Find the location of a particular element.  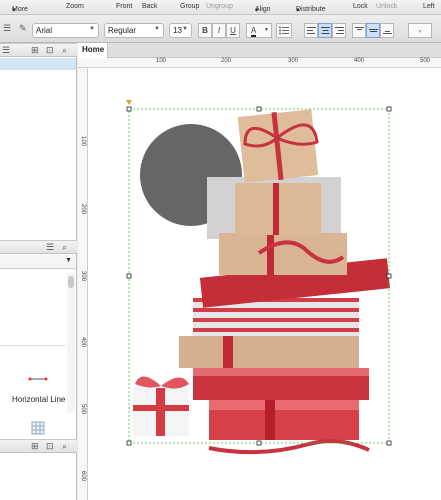

pencil-icon: ✎ is located at coordinates (23, 28).